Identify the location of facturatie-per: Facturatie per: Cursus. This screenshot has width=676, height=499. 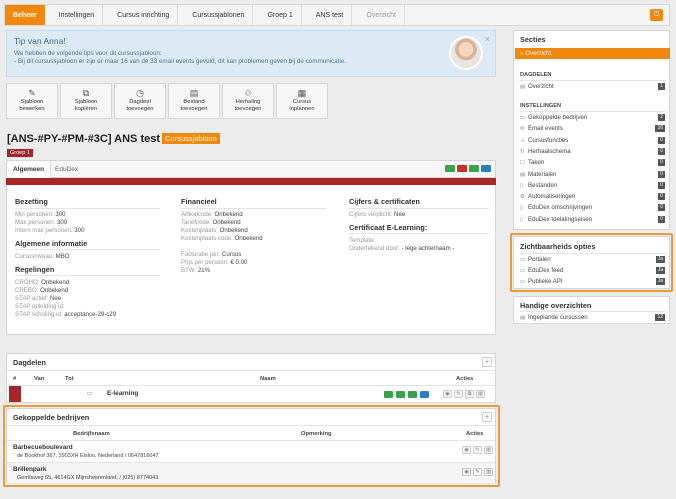
(211, 254).